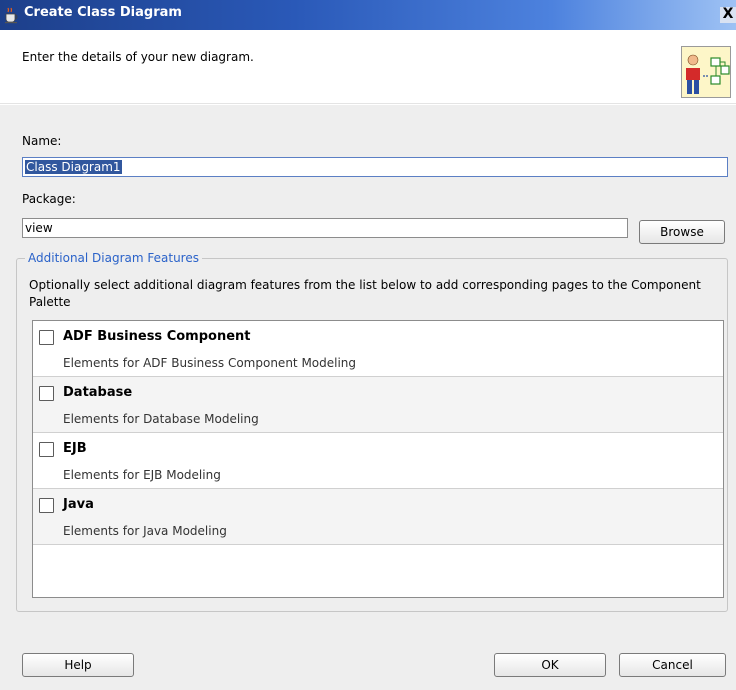 The image size is (736, 690). Describe the element at coordinates (375, 167) in the screenshot. I see `name-field: Class Diagram1` at that location.